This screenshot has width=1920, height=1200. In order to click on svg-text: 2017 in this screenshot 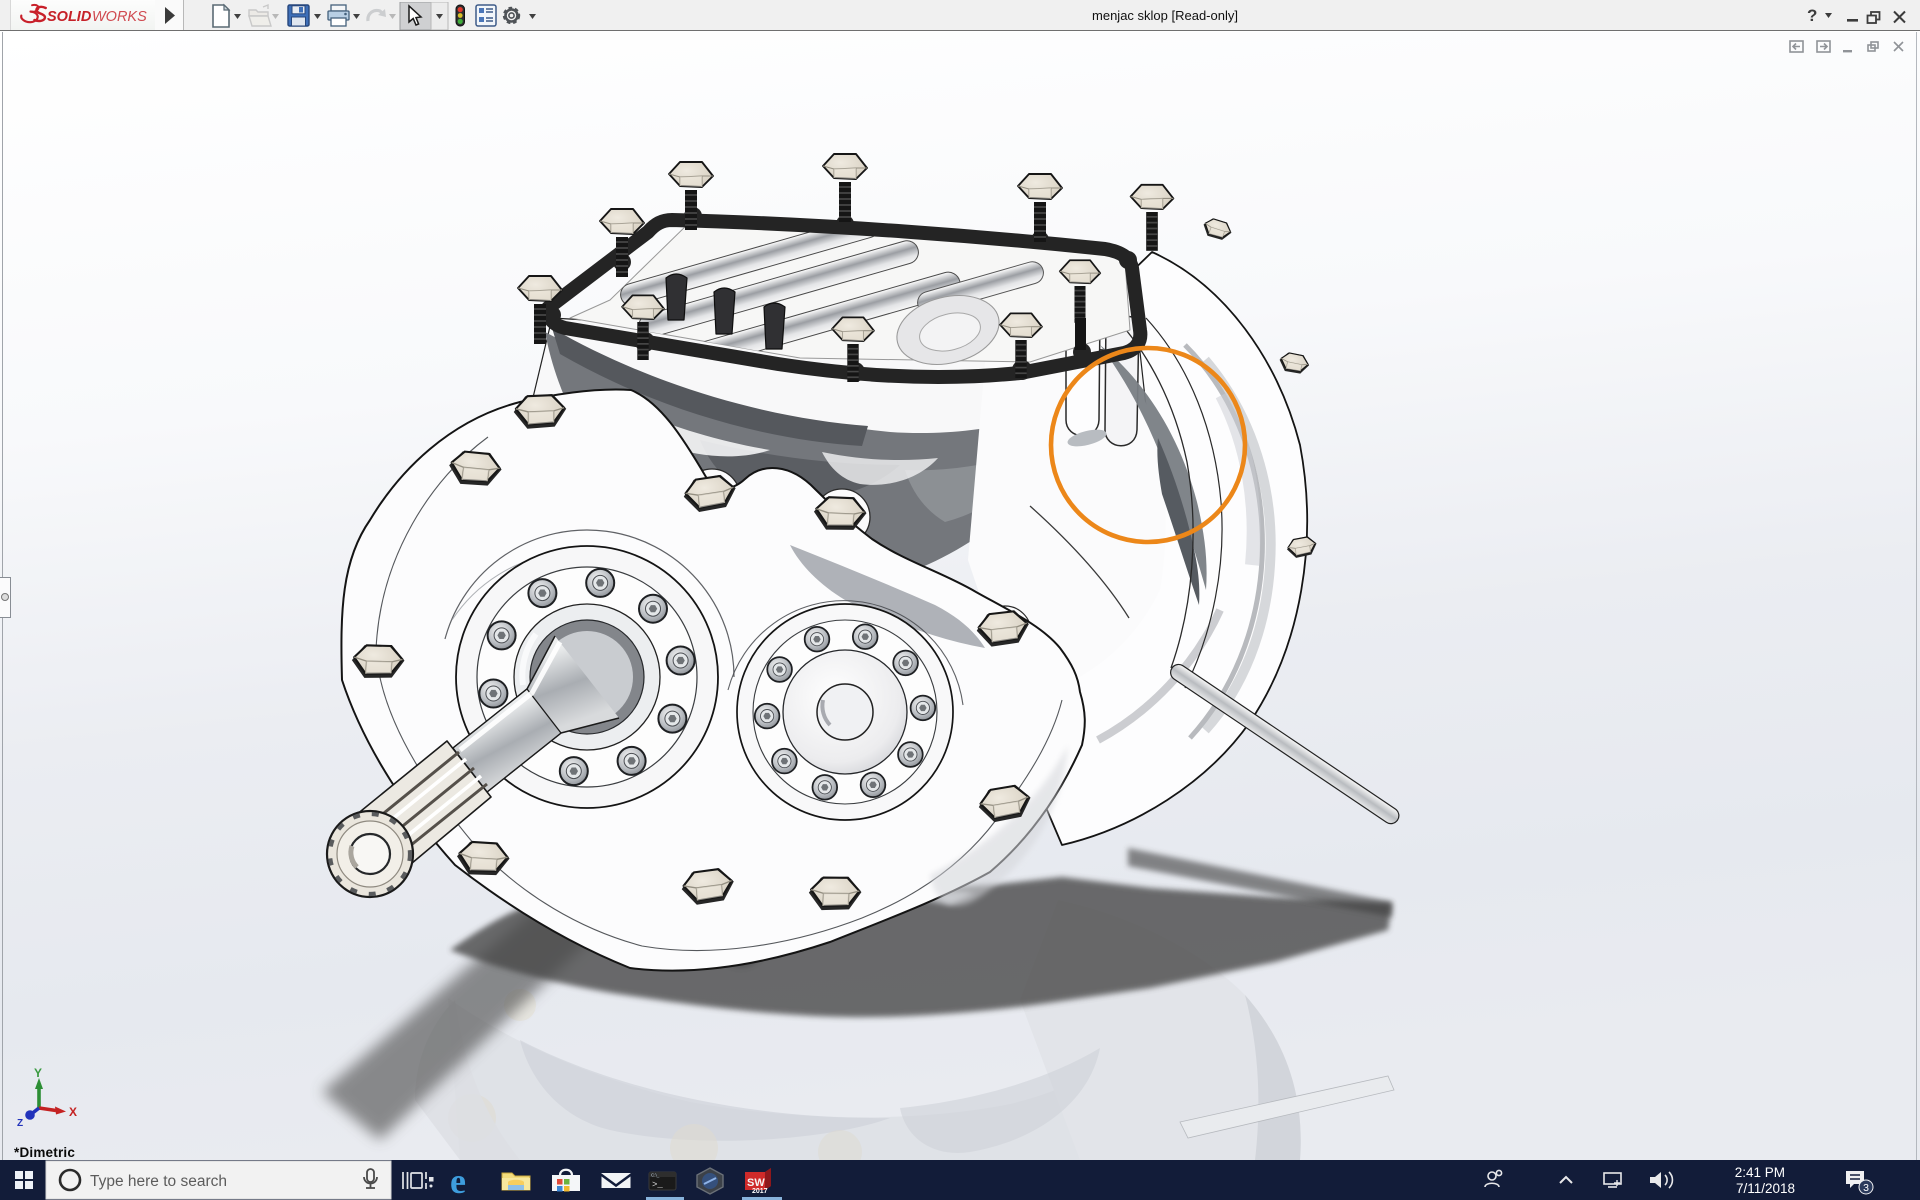, I will do `click(760, 1191)`.